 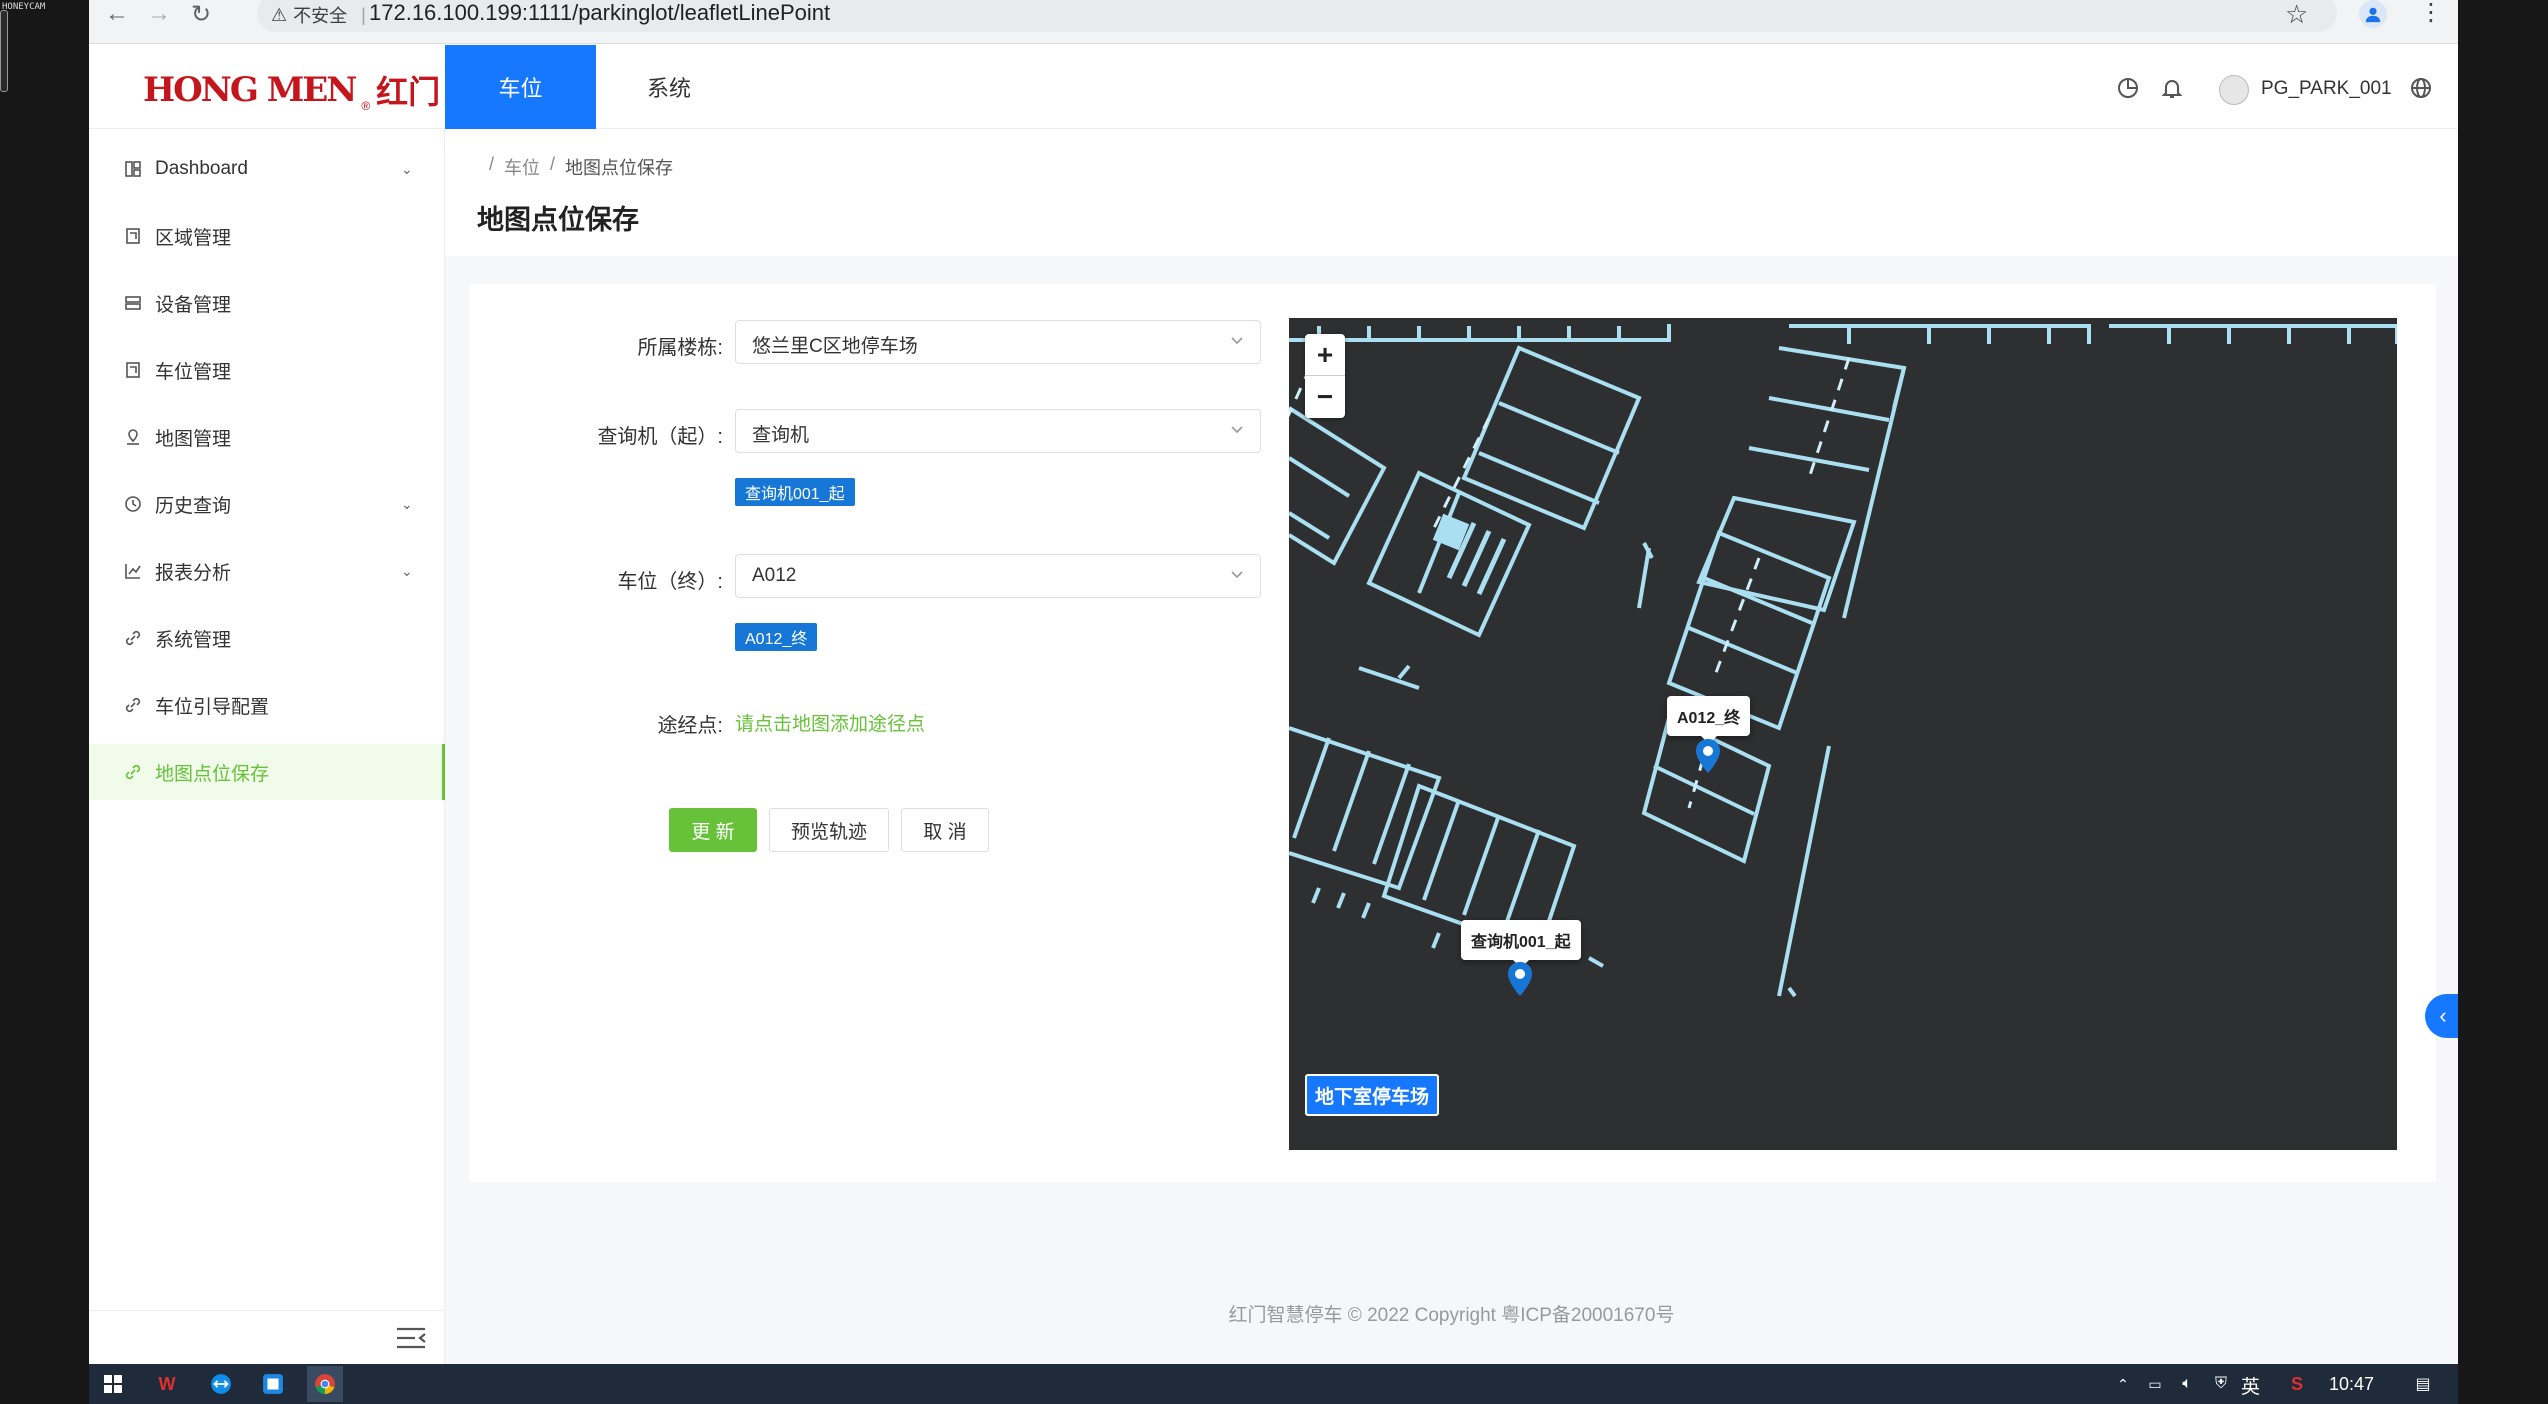 What do you see at coordinates (2155, 1384) in the screenshot?
I see `network-icon: ▭` at bounding box center [2155, 1384].